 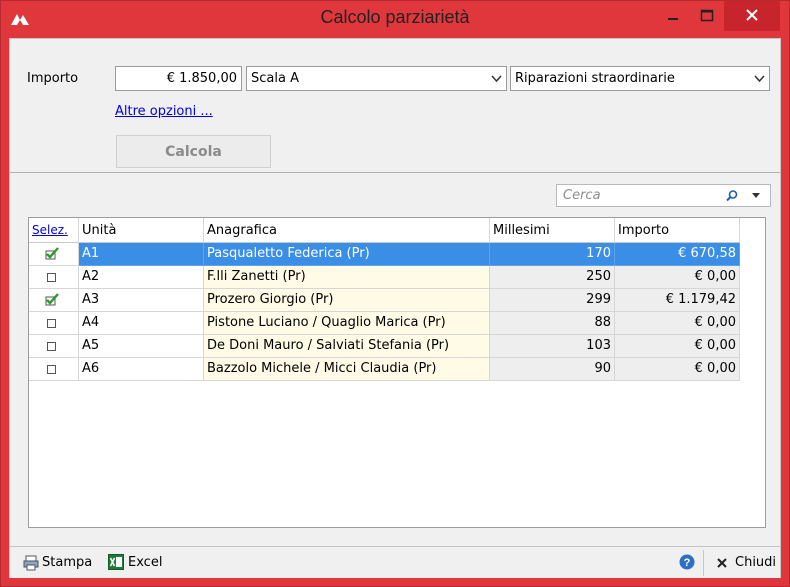 I want to click on table-row: A1 Pasqualetto Federica (Pr) 170 € 670,58, so click(x=384, y=254).